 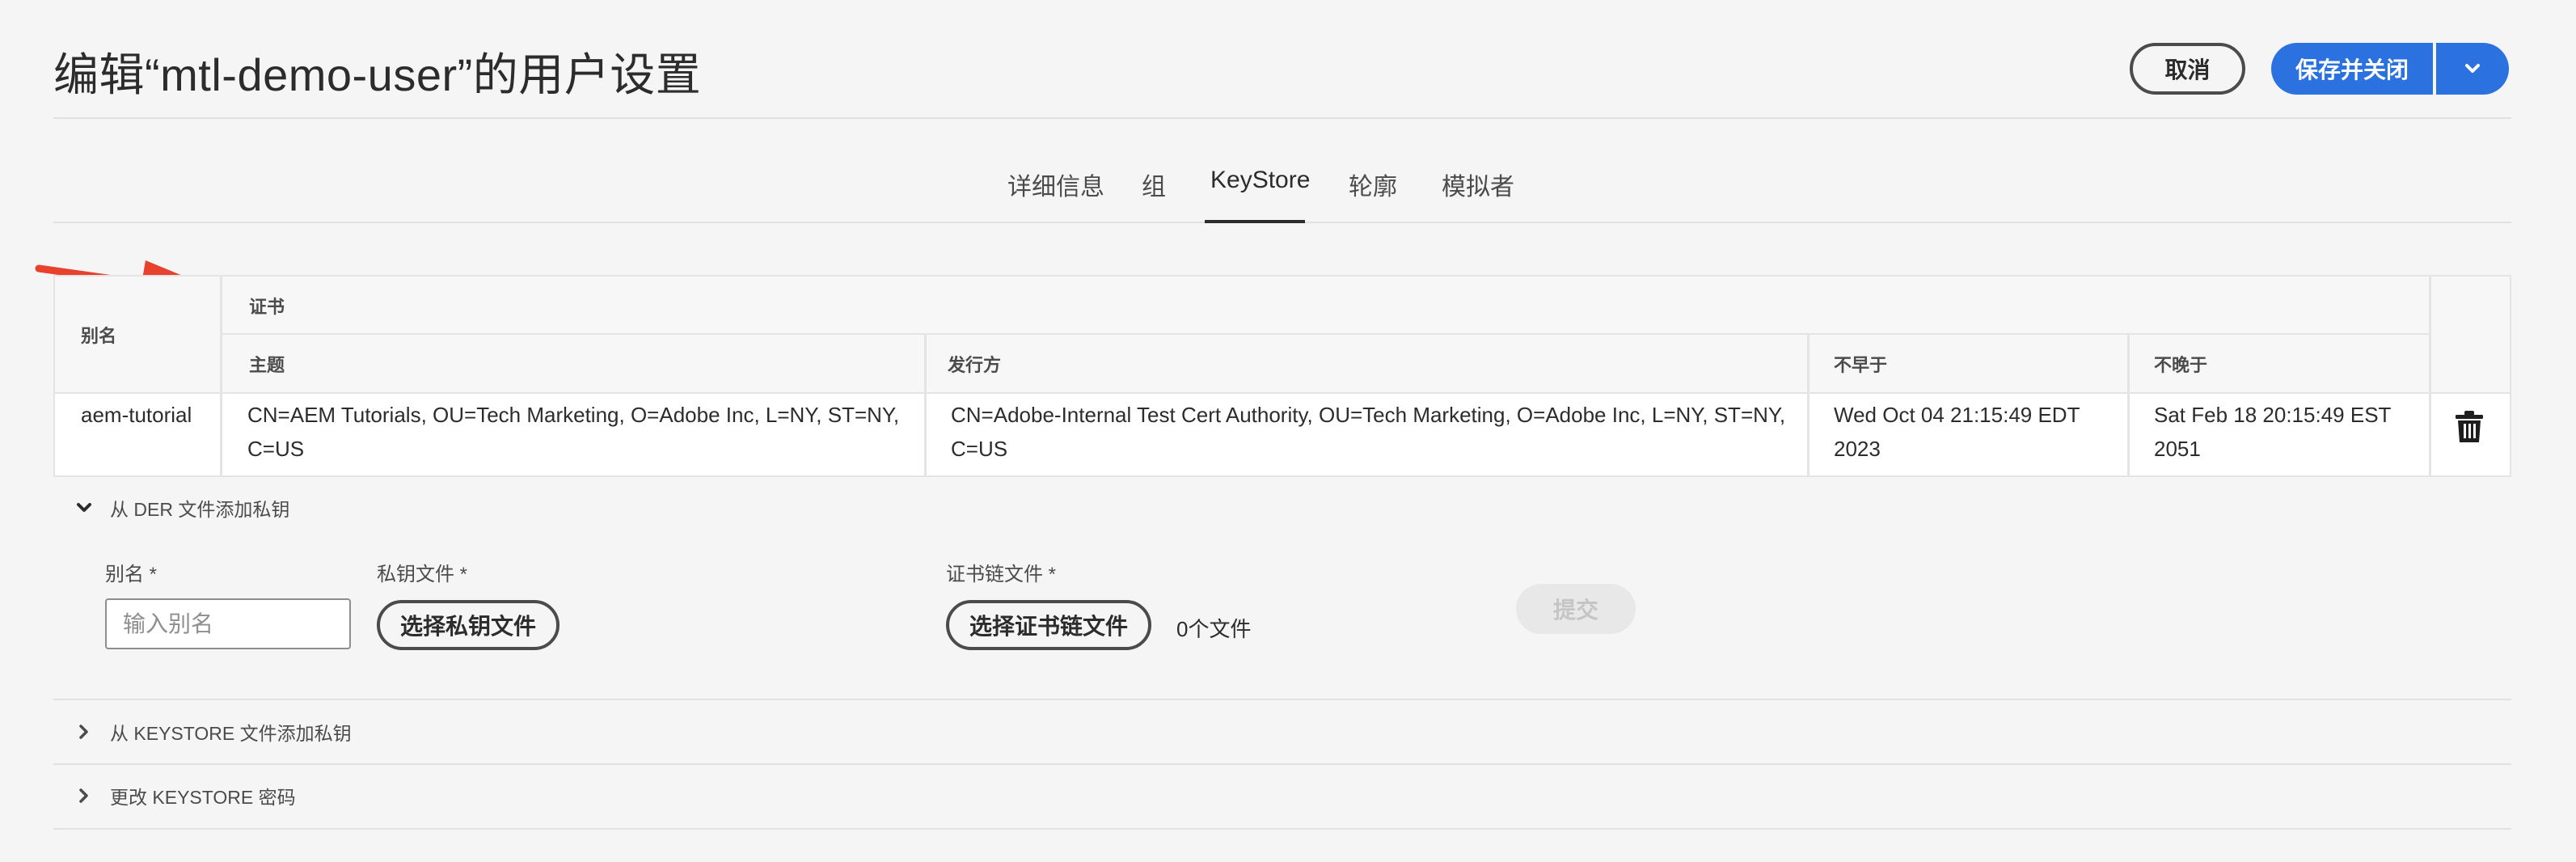 I want to click on header-alias: 别名, so click(x=99, y=336).